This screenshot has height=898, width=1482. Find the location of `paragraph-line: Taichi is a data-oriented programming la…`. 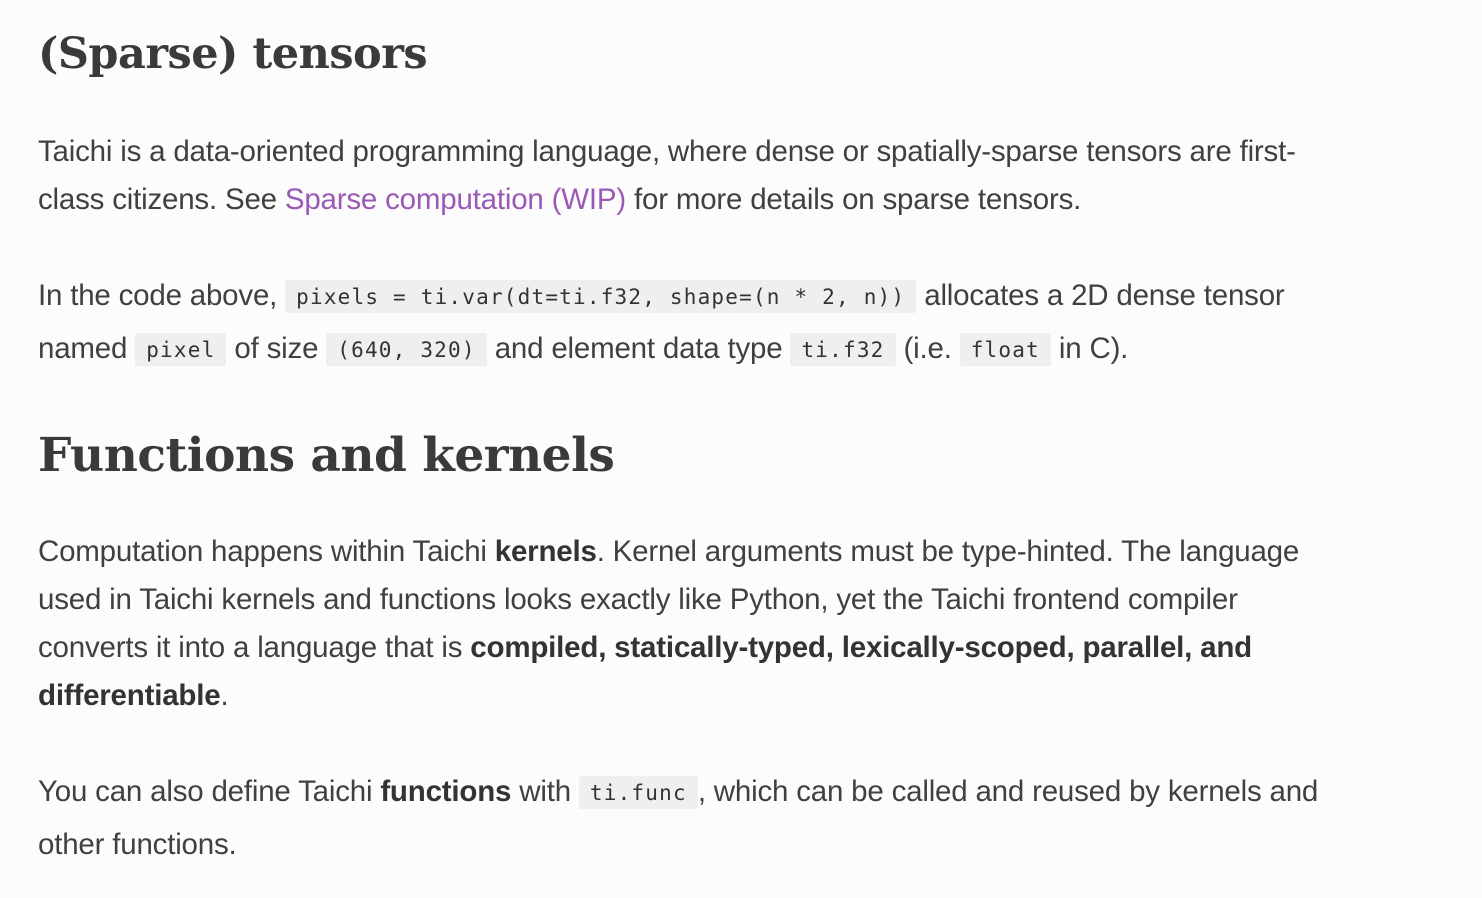

paragraph-line: Taichi is a data-oriented programming la… is located at coordinates (667, 151).